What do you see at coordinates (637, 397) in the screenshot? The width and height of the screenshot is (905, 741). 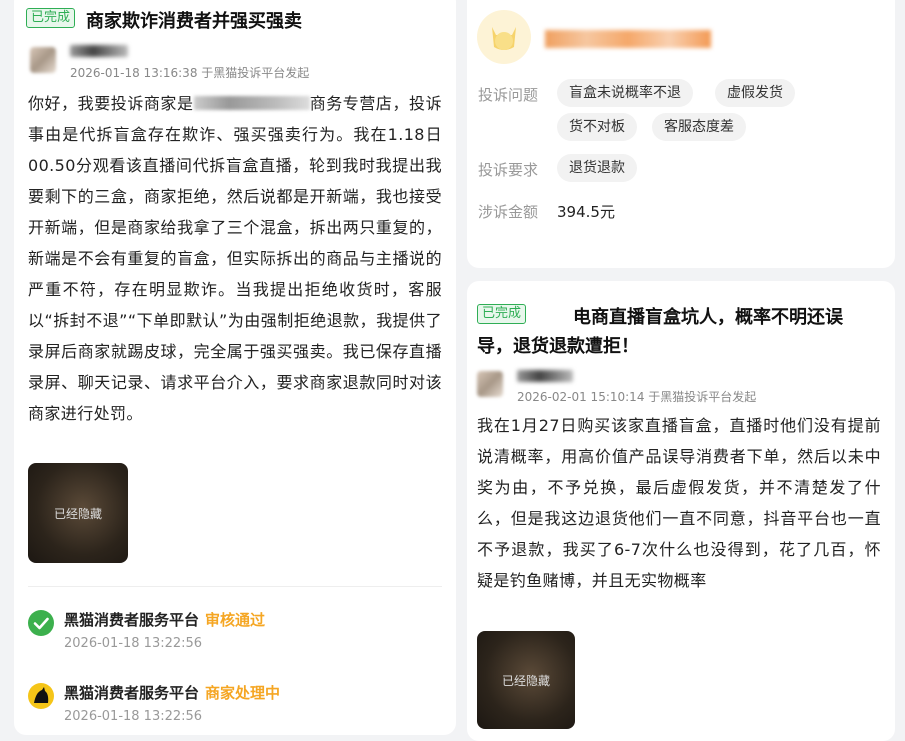 I see `post-meta: 2026-02-01 15:10:14 于黑猫投诉平台发起` at bounding box center [637, 397].